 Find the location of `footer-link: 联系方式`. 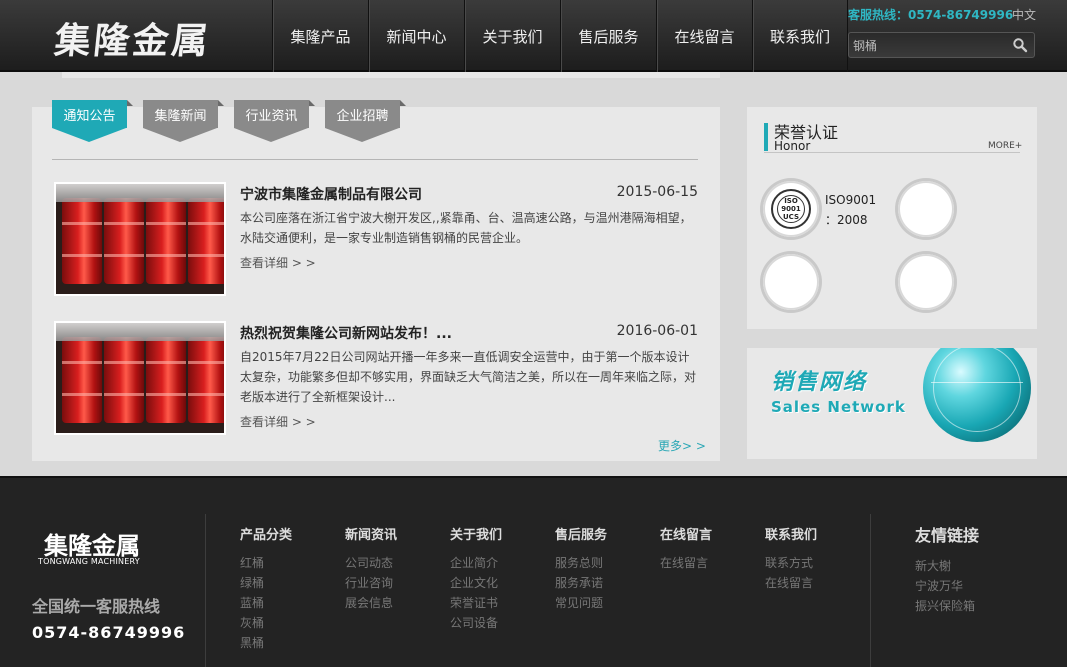

footer-link: 联系方式 is located at coordinates (791, 563).